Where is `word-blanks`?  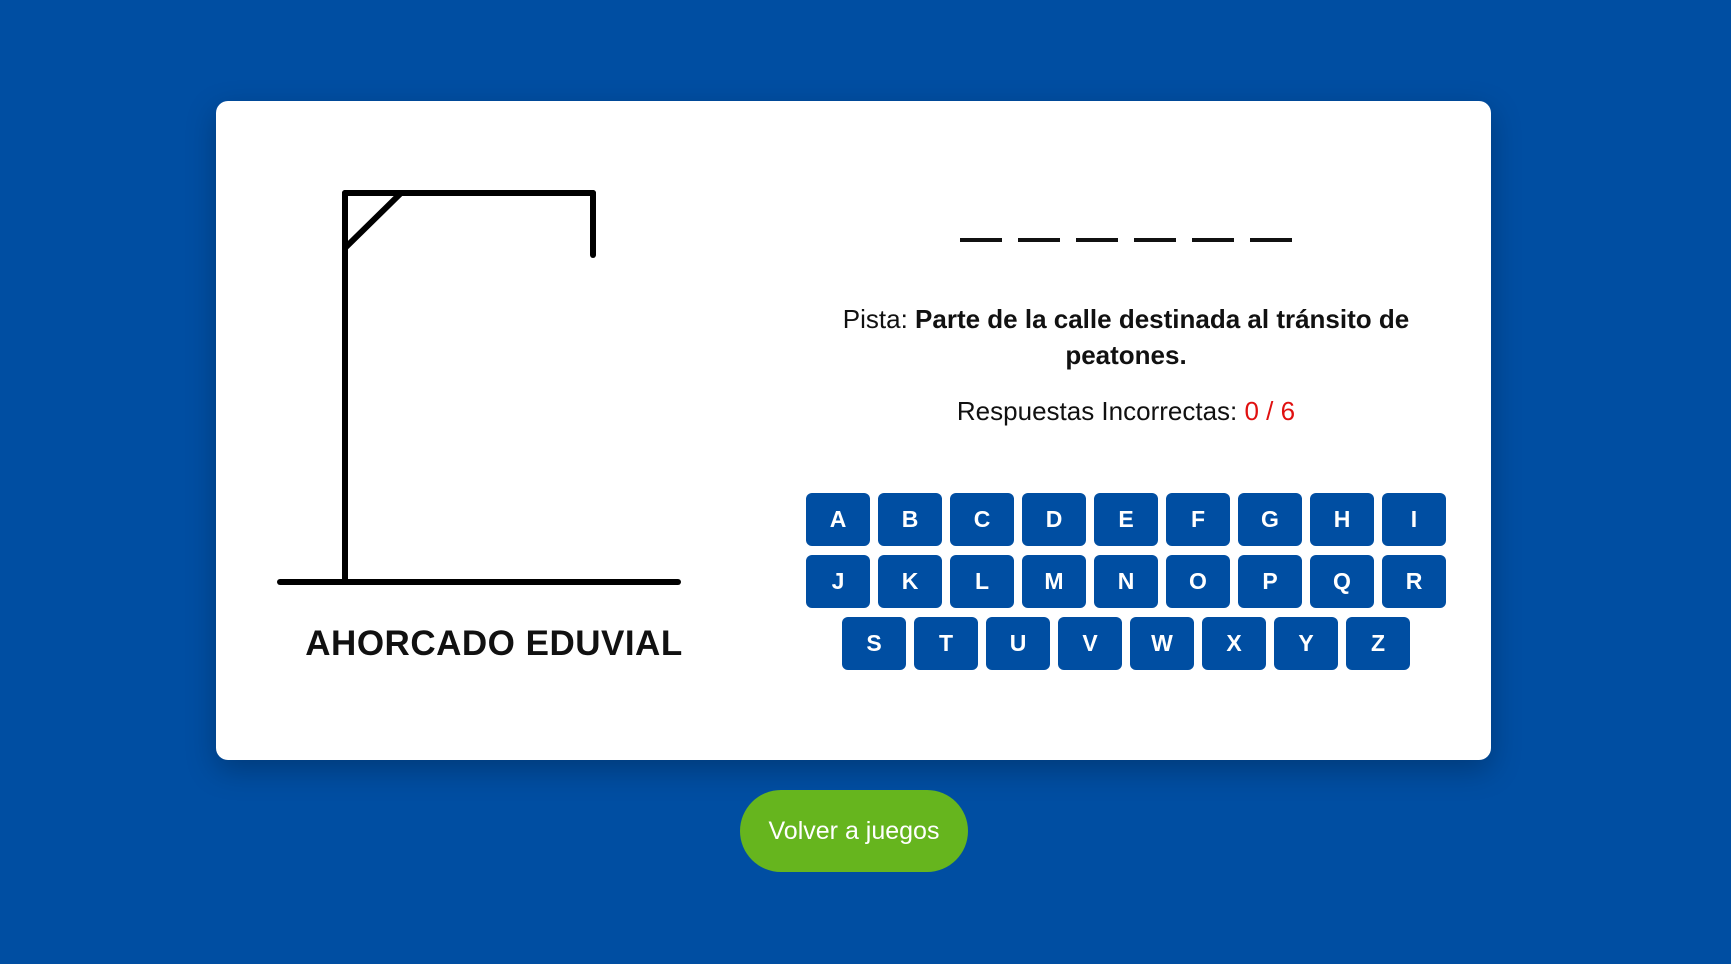
word-blanks is located at coordinates (1126, 240).